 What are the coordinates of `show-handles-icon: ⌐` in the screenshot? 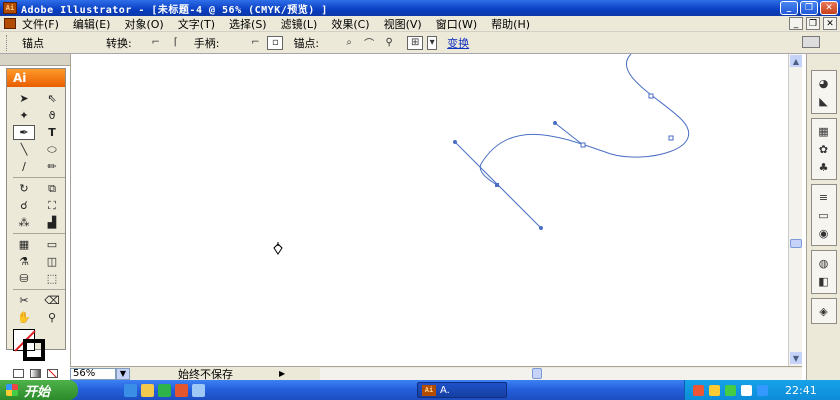 It's located at (255, 43).